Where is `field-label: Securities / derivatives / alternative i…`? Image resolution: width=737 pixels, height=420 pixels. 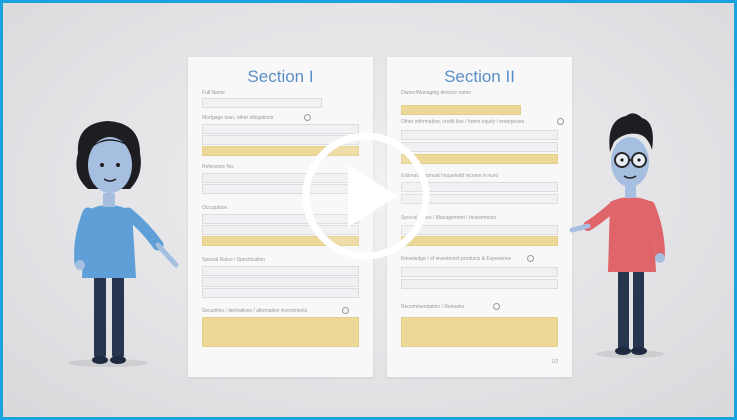 field-label: Securities / derivatives / alternative i… is located at coordinates (255, 311).